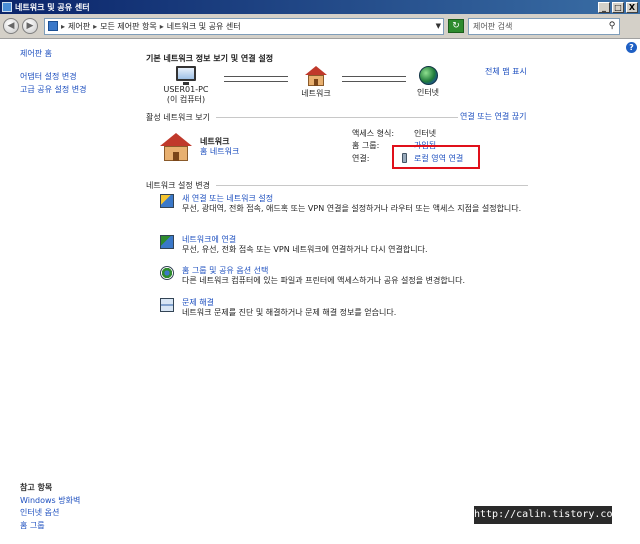  Describe the element at coordinates (186, 75) in the screenshot. I see `computer-icon` at that location.